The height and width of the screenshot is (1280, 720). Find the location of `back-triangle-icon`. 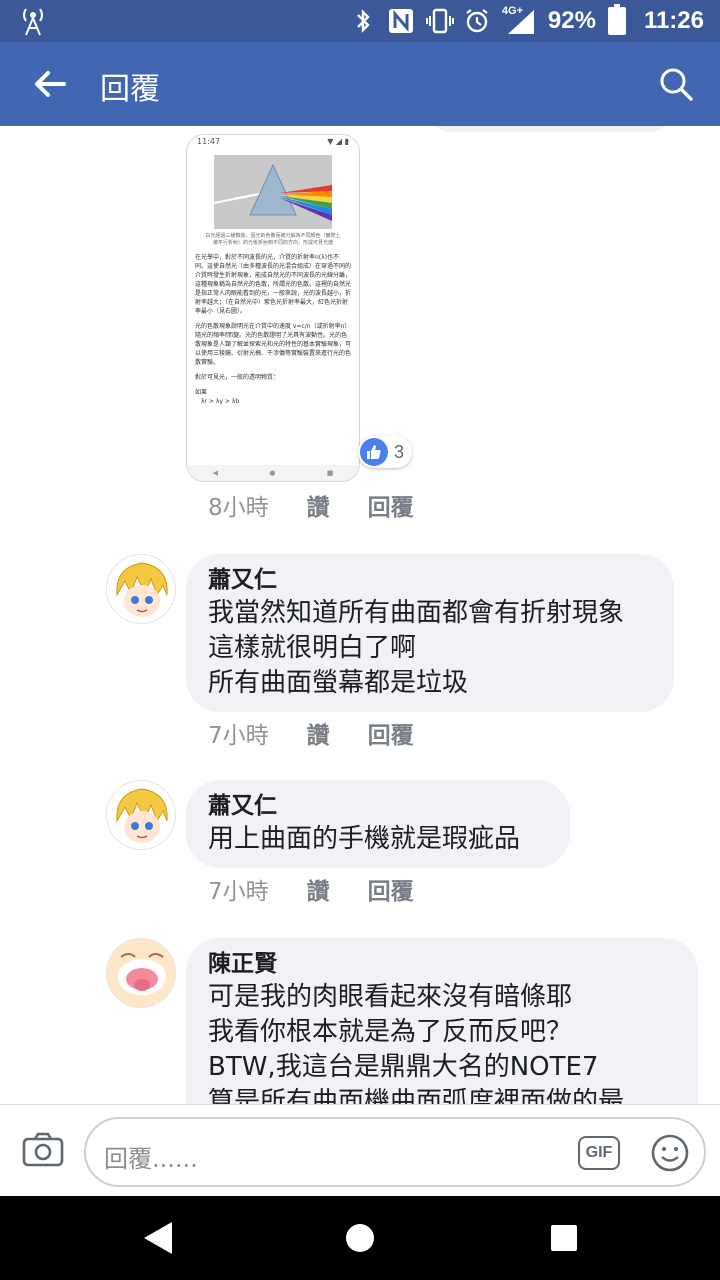

back-triangle-icon is located at coordinates (158, 1238).